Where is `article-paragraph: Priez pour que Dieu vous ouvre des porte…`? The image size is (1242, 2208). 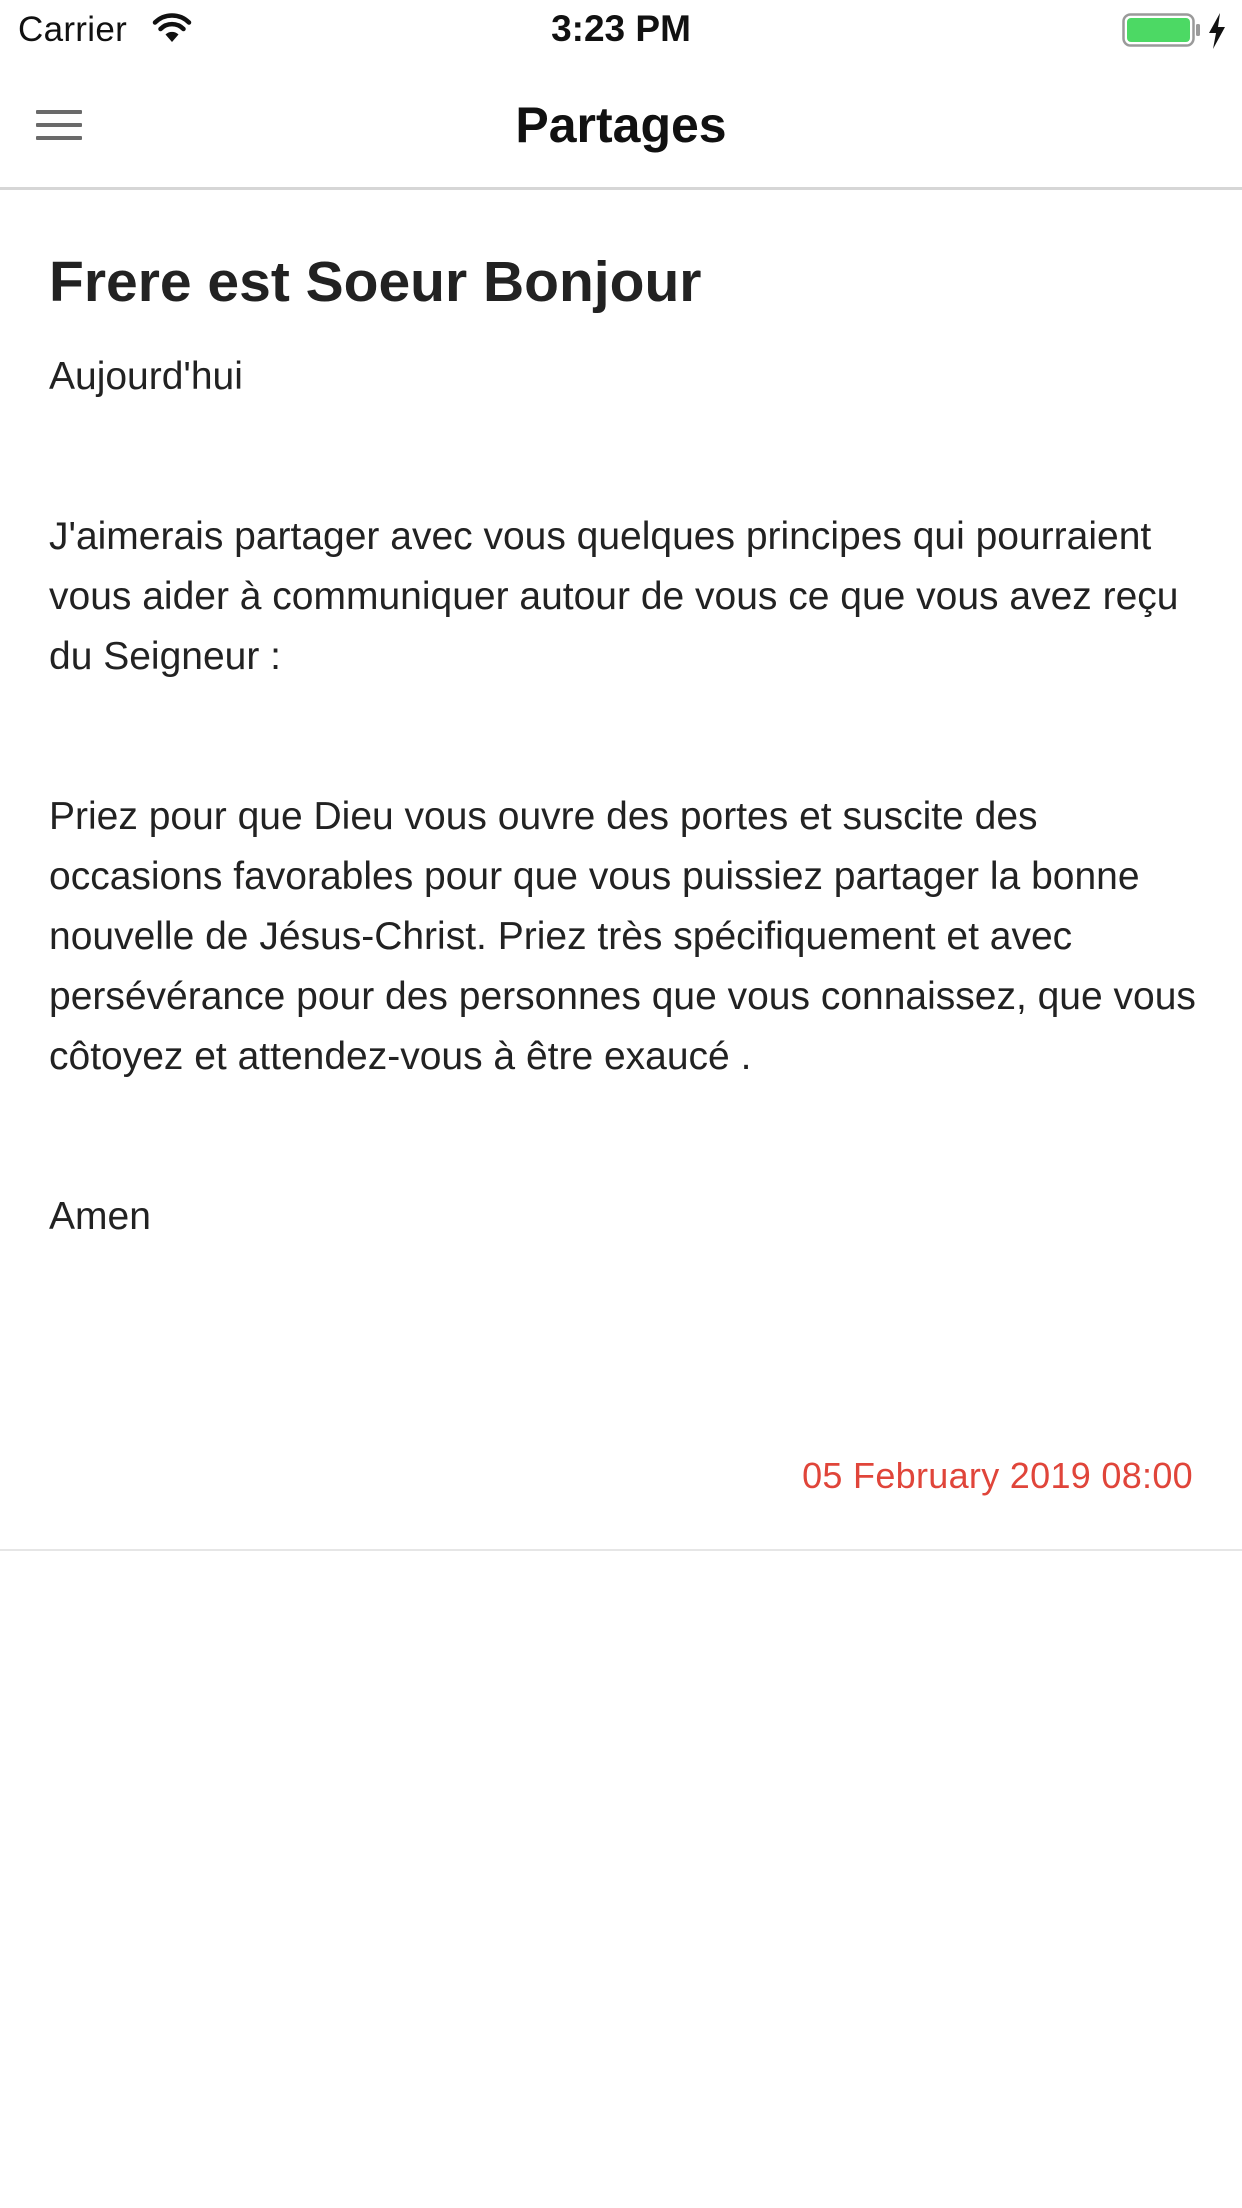 article-paragraph: Priez pour que Dieu vous ouvre des porte… is located at coordinates (622, 936).